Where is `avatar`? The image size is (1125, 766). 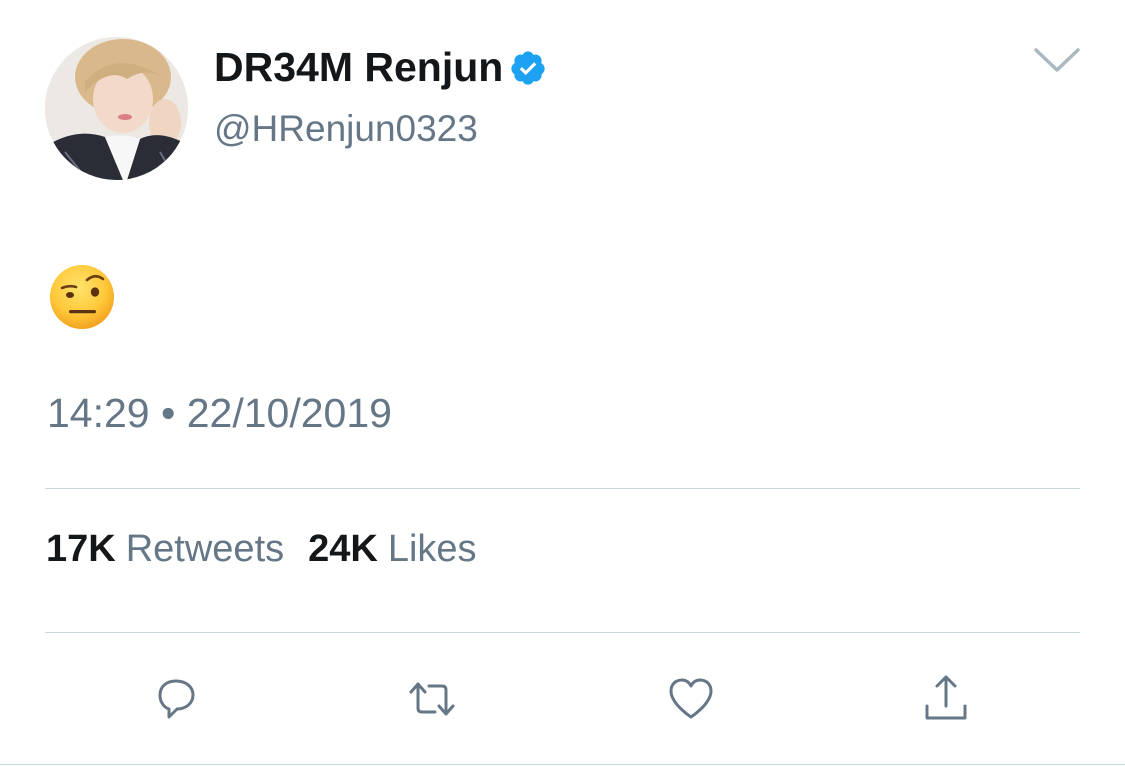 avatar is located at coordinates (116, 108).